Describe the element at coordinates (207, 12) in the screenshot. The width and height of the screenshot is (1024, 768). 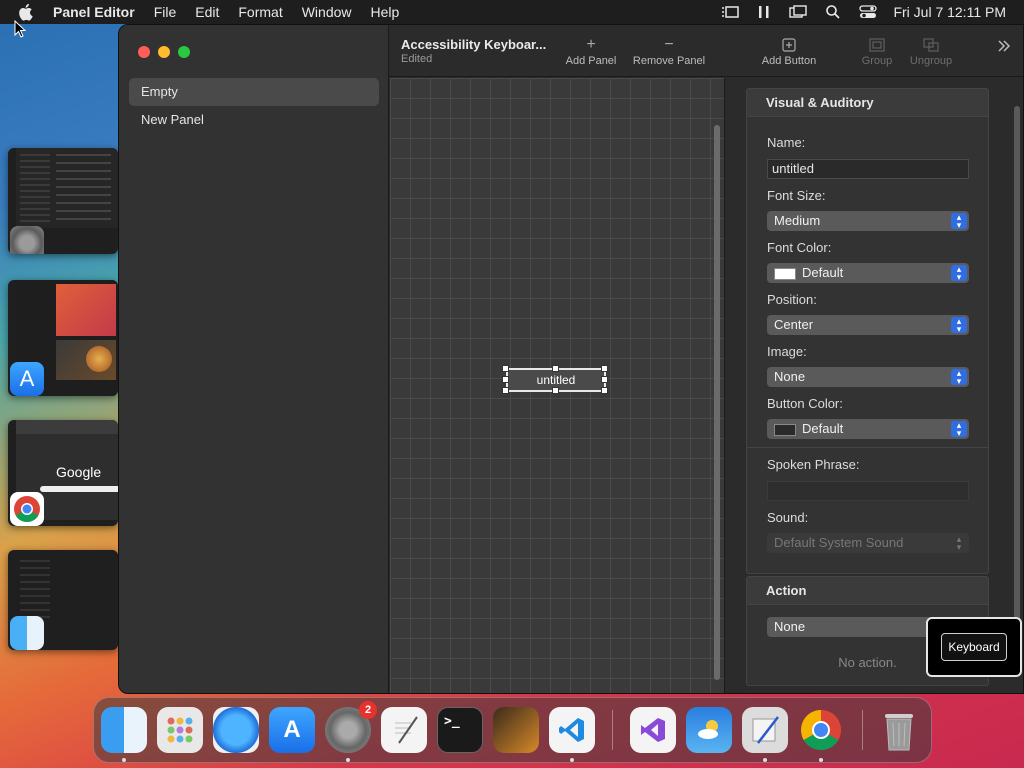
I see `menu-edit: Edit` at that location.